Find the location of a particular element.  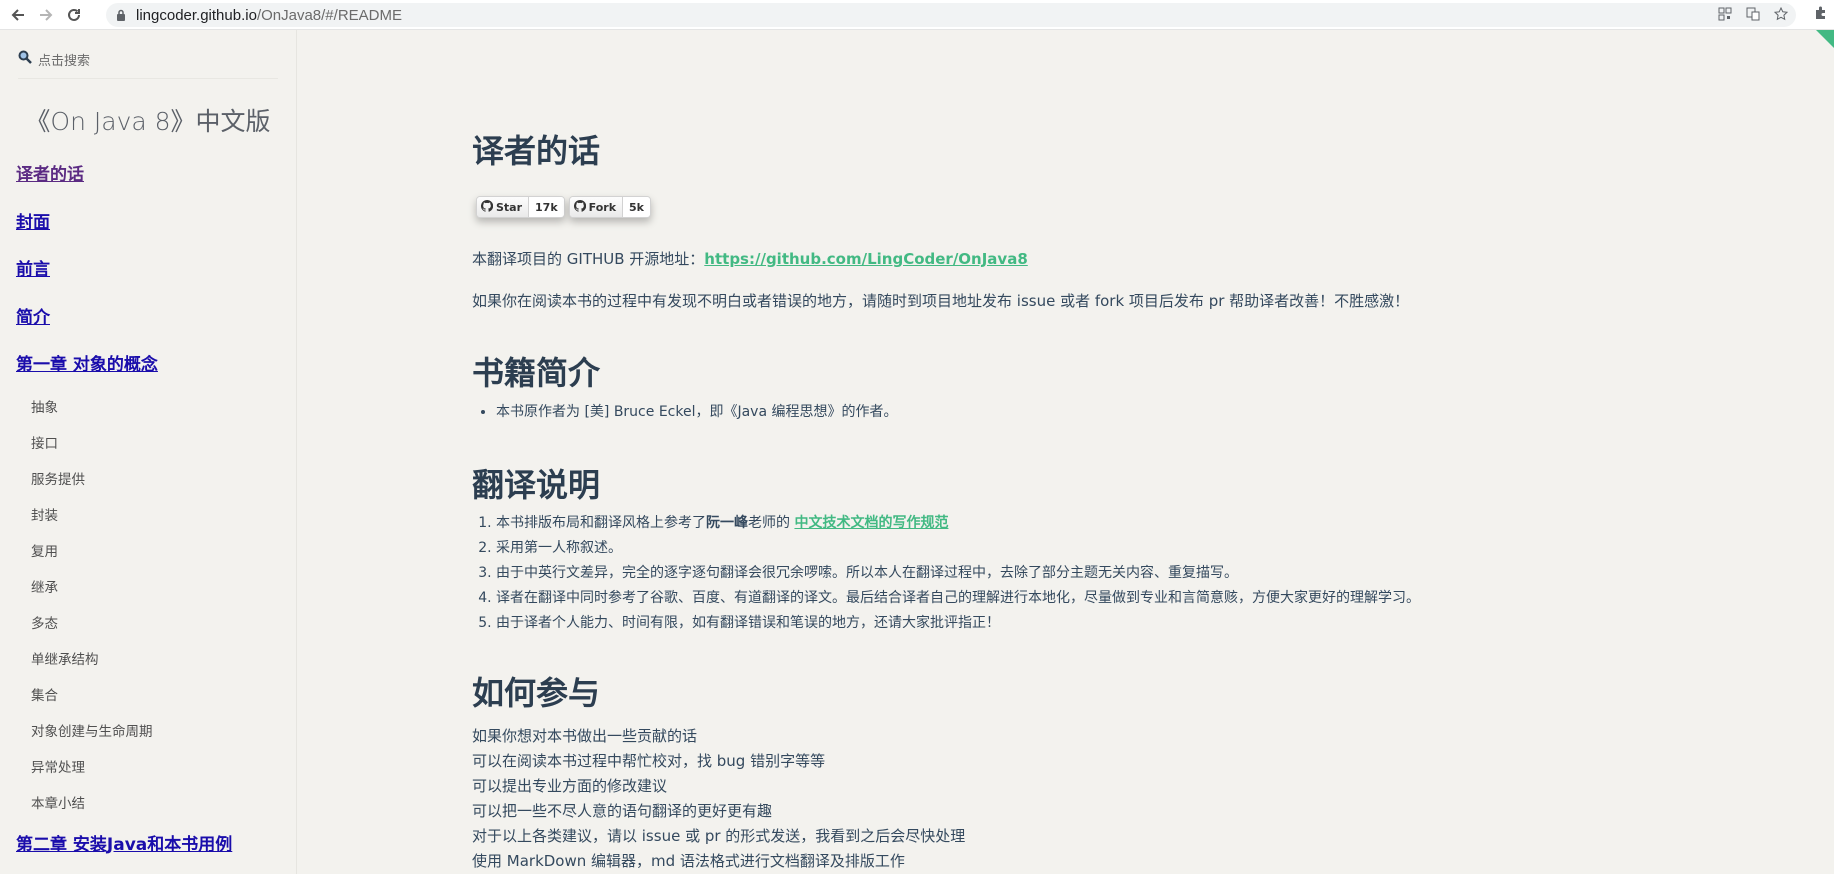

reload-button is located at coordinates (74, 15).